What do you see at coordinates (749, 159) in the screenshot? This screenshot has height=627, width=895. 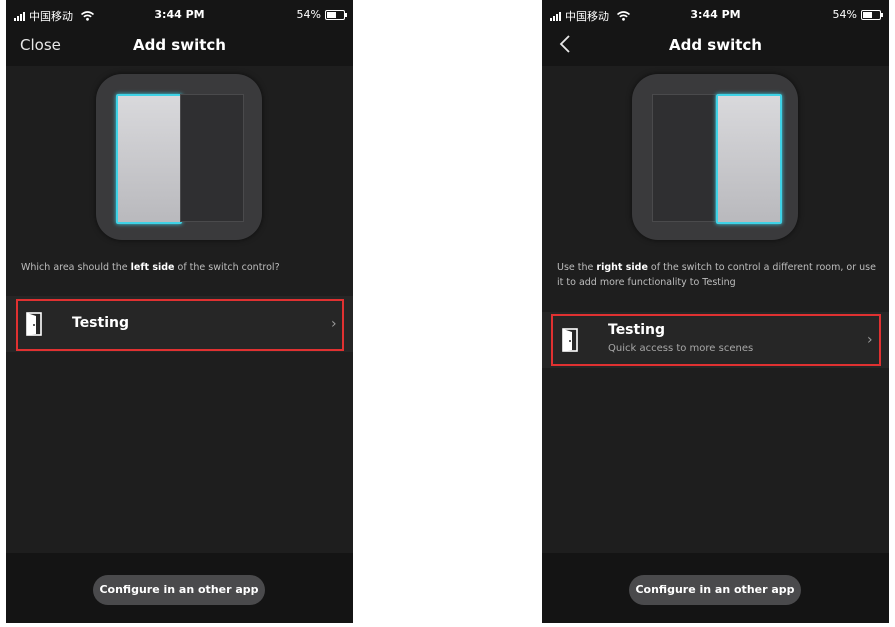 I see `right-rocker-active` at bounding box center [749, 159].